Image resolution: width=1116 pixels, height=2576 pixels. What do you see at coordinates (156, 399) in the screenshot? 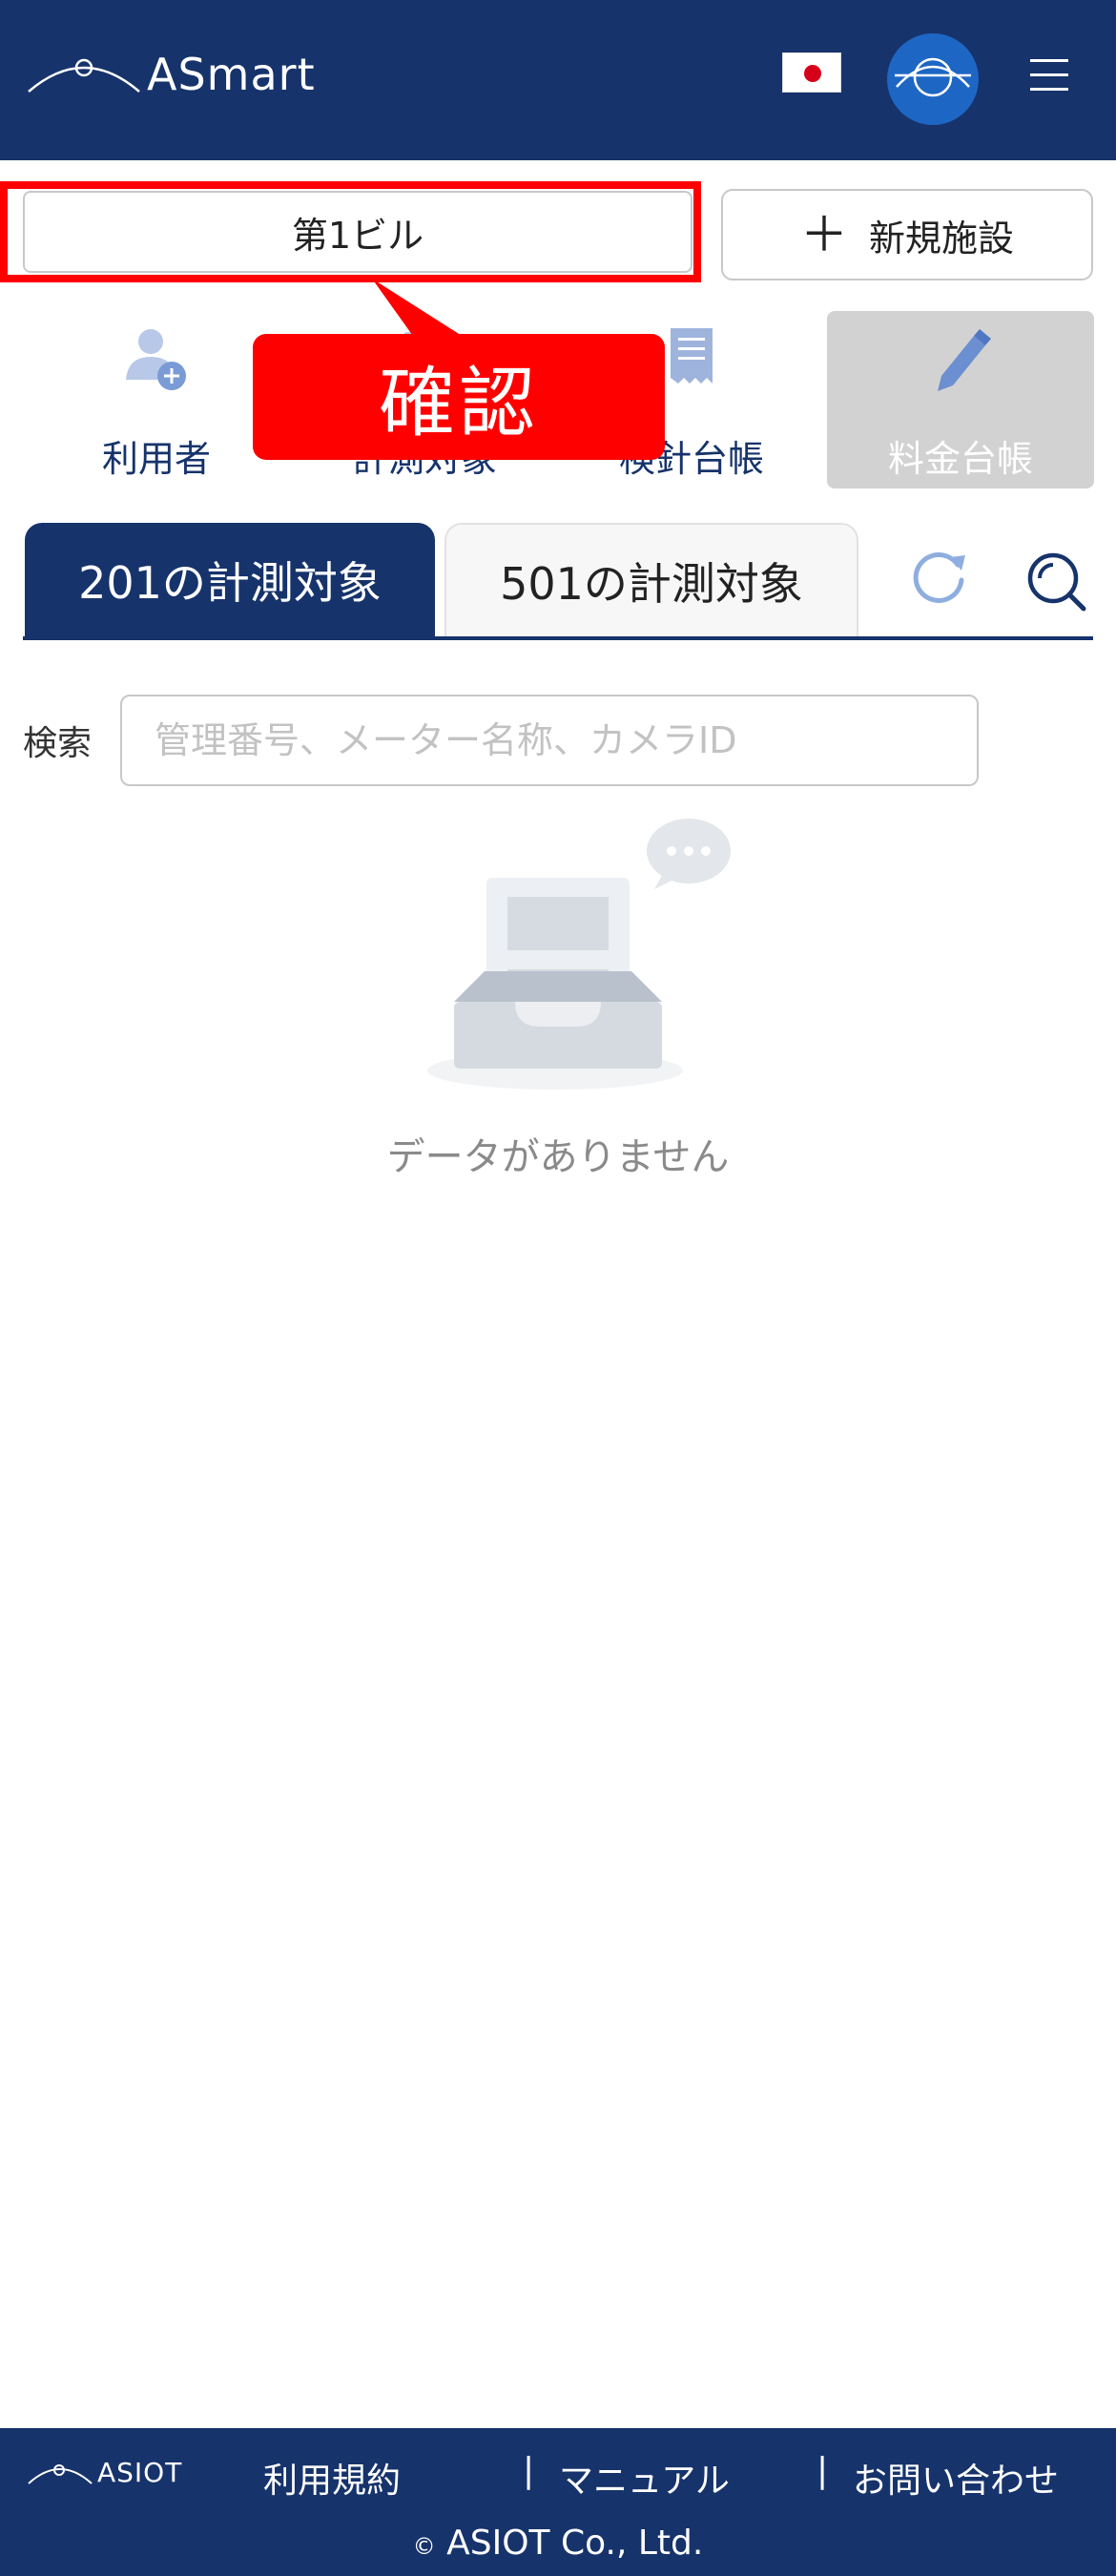
I see `nav-users: 利用者` at bounding box center [156, 399].